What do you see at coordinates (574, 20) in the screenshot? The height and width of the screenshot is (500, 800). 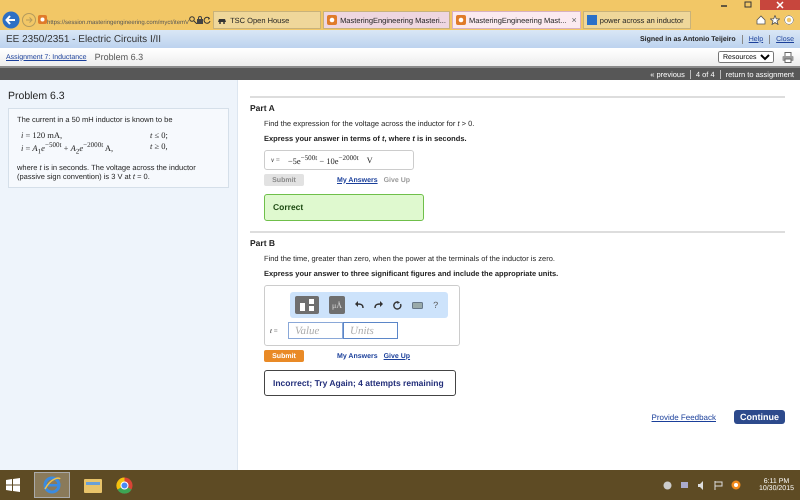 I see `tab-close-button: ×` at bounding box center [574, 20].